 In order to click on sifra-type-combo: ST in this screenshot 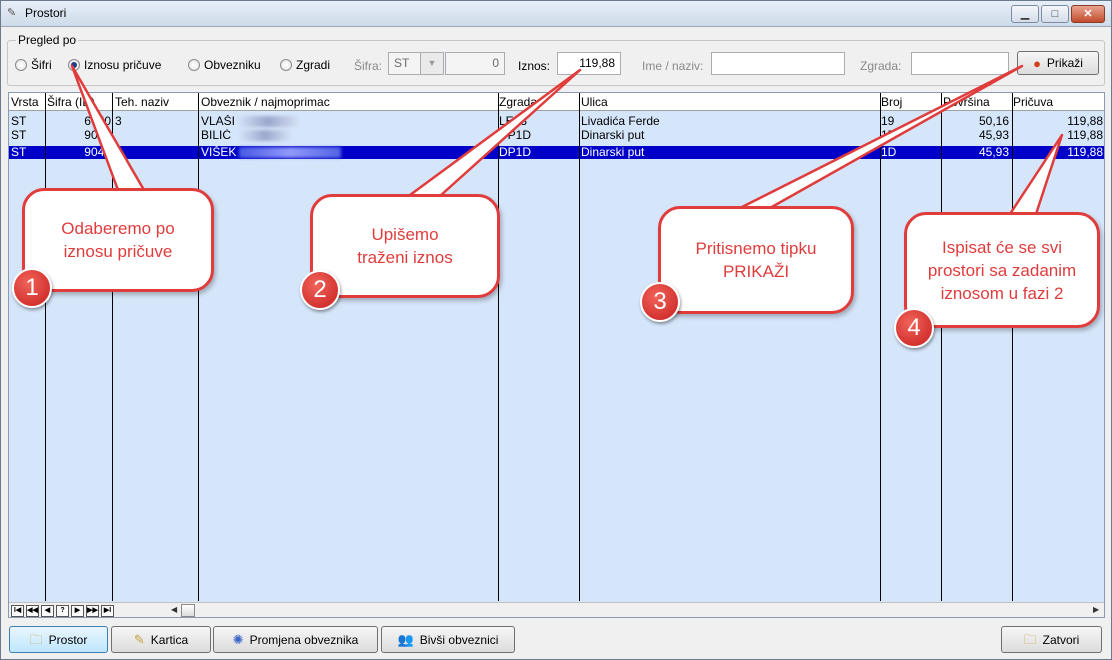, I will do `click(405, 63)`.